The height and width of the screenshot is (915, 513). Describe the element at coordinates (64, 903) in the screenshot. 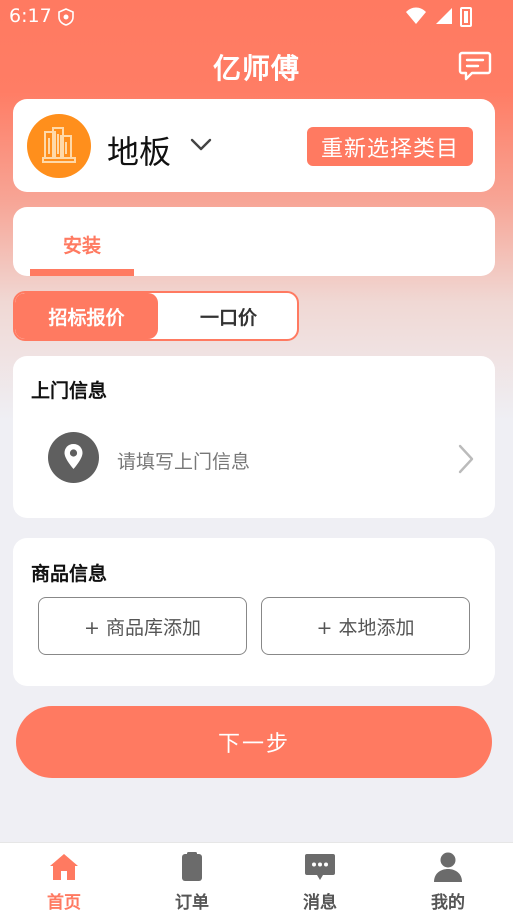

I see `nav-label-home: 首页` at that location.